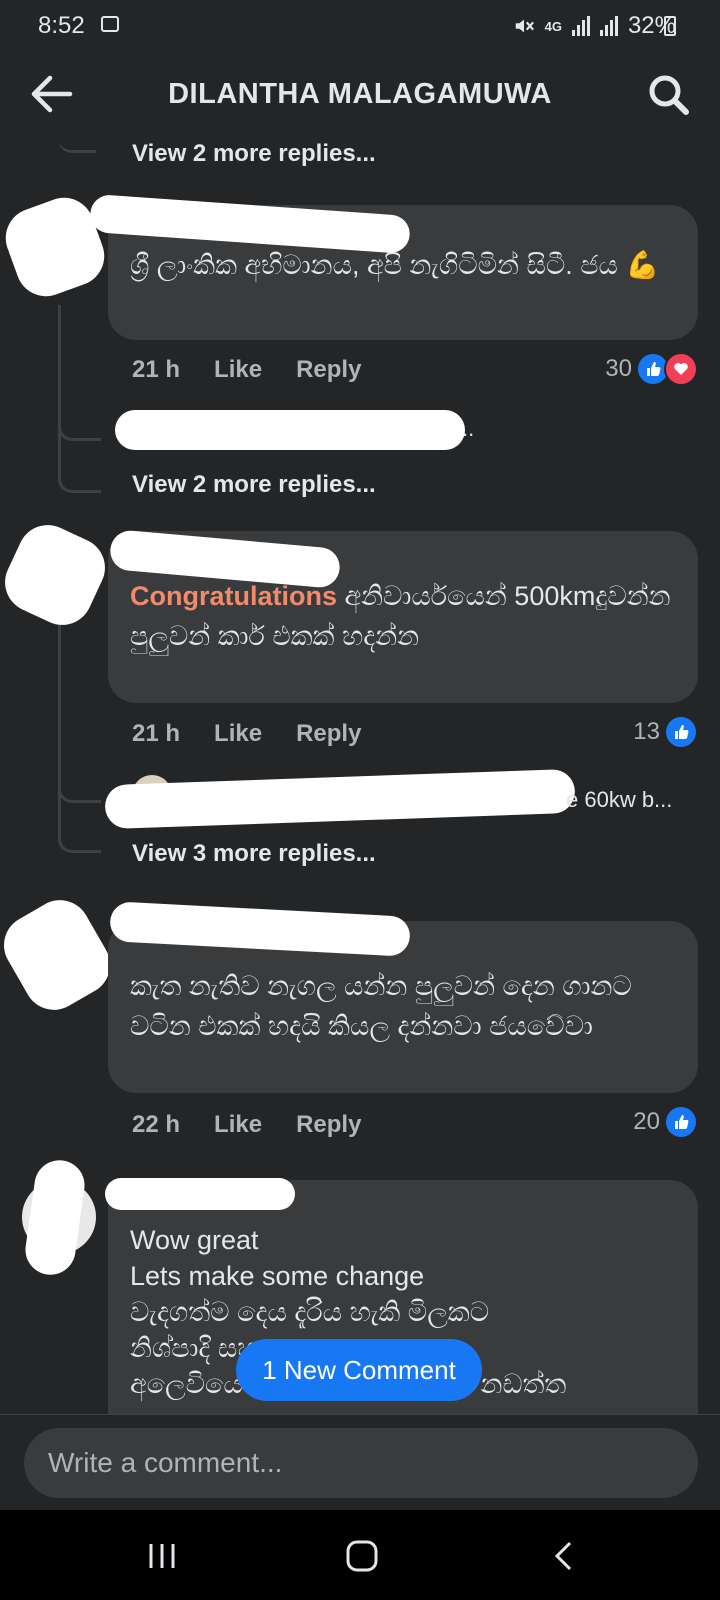 This screenshot has width=720, height=1600. I want to click on status-time: 8:52, so click(61, 25).